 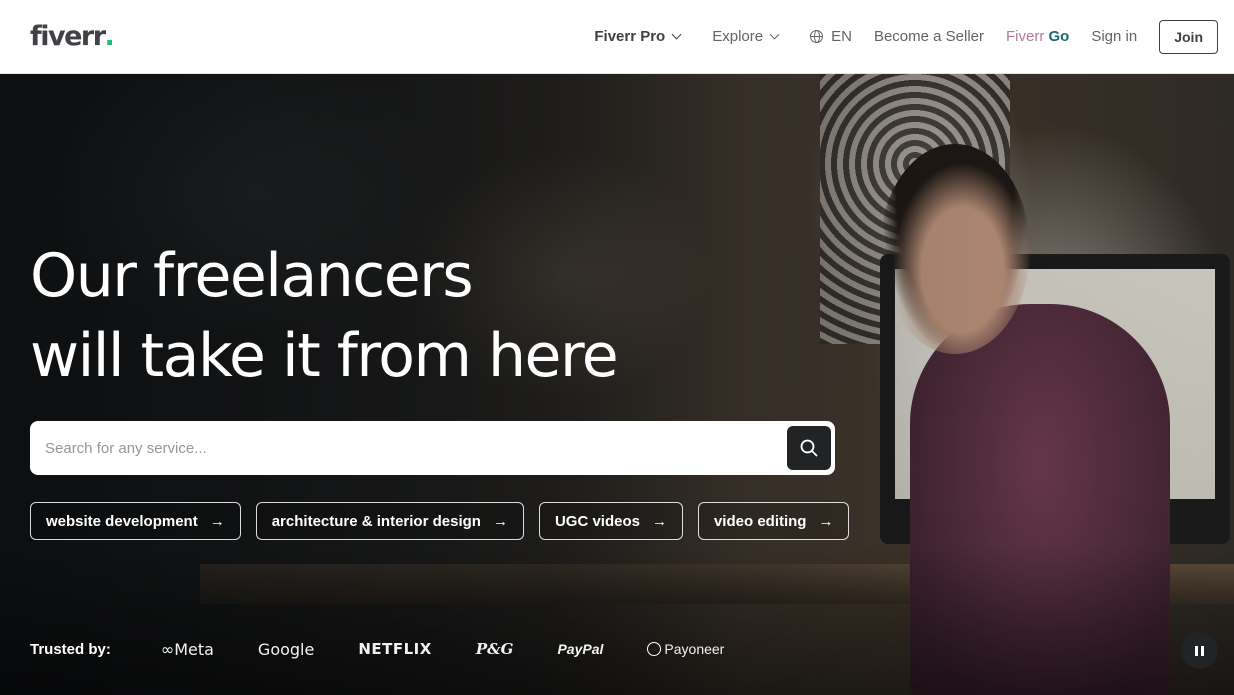 What do you see at coordinates (167, 649) in the screenshot?
I see `meta-logo-icon: ∞` at bounding box center [167, 649].